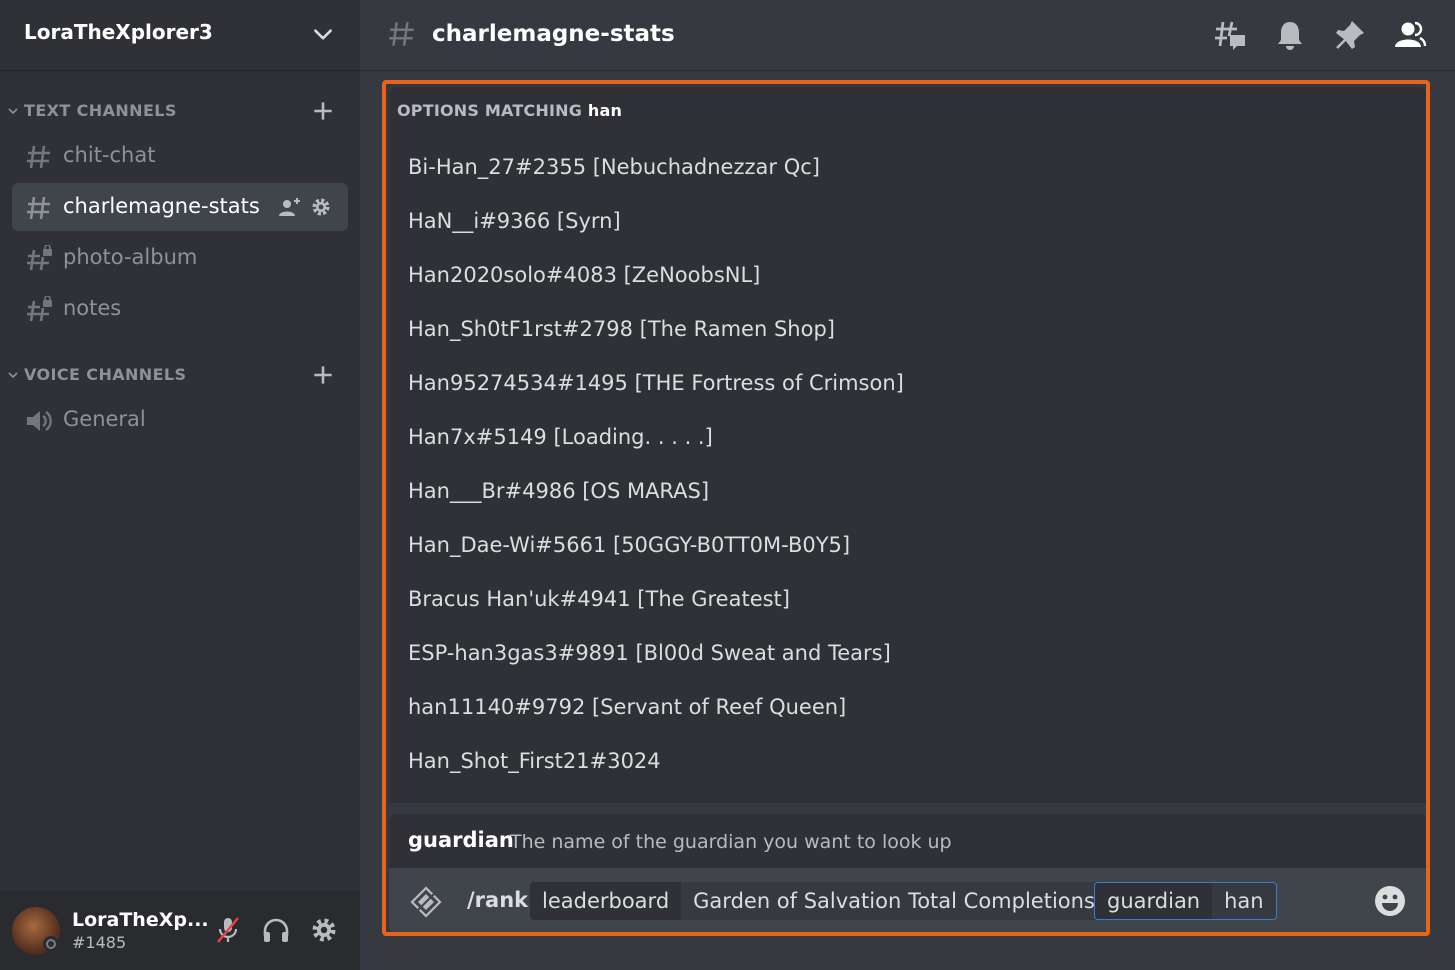 Image resolution: width=1455 pixels, height=970 pixels. What do you see at coordinates (324, 930) in the screenshot?
I see `user-settings-gear-icon` at bounding box center [324, 930].